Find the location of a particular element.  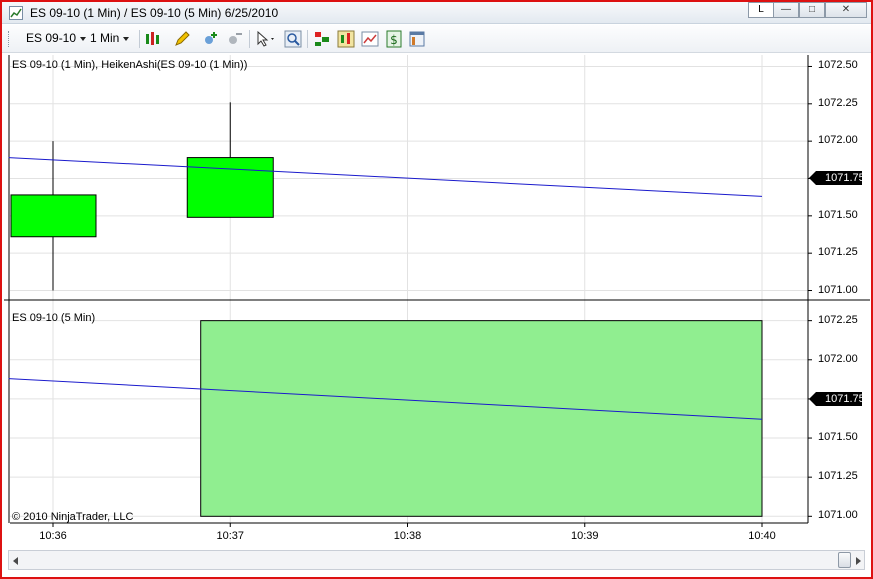

time-tick-label: 10:39 is located at coordinates (584, 536).